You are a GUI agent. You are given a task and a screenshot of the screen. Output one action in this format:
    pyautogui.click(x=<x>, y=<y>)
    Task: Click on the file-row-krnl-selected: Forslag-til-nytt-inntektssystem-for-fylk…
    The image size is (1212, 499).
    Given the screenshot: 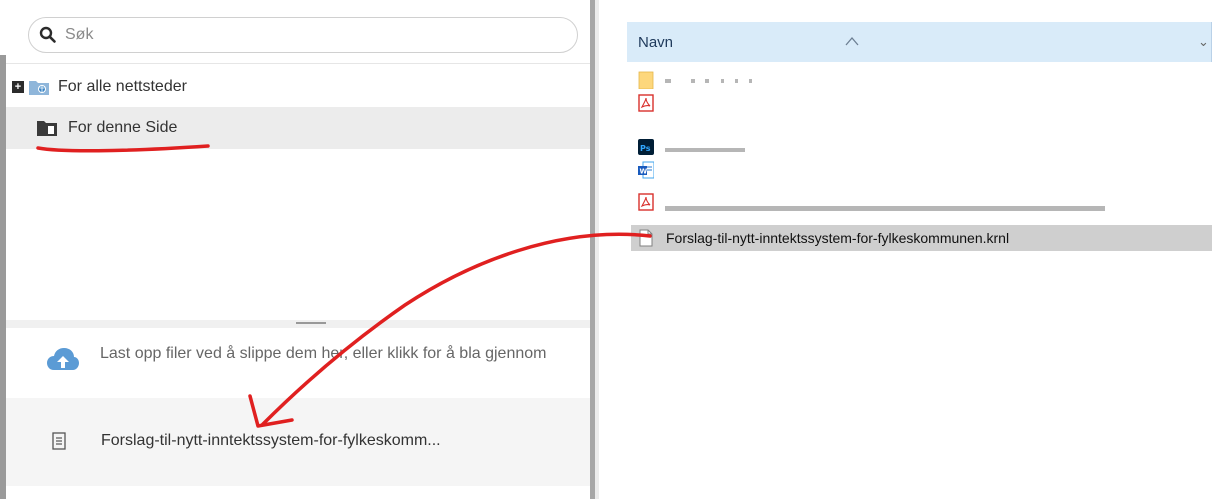 What is the action you would take?
    pyautogui.click(x=921, y=238)
    